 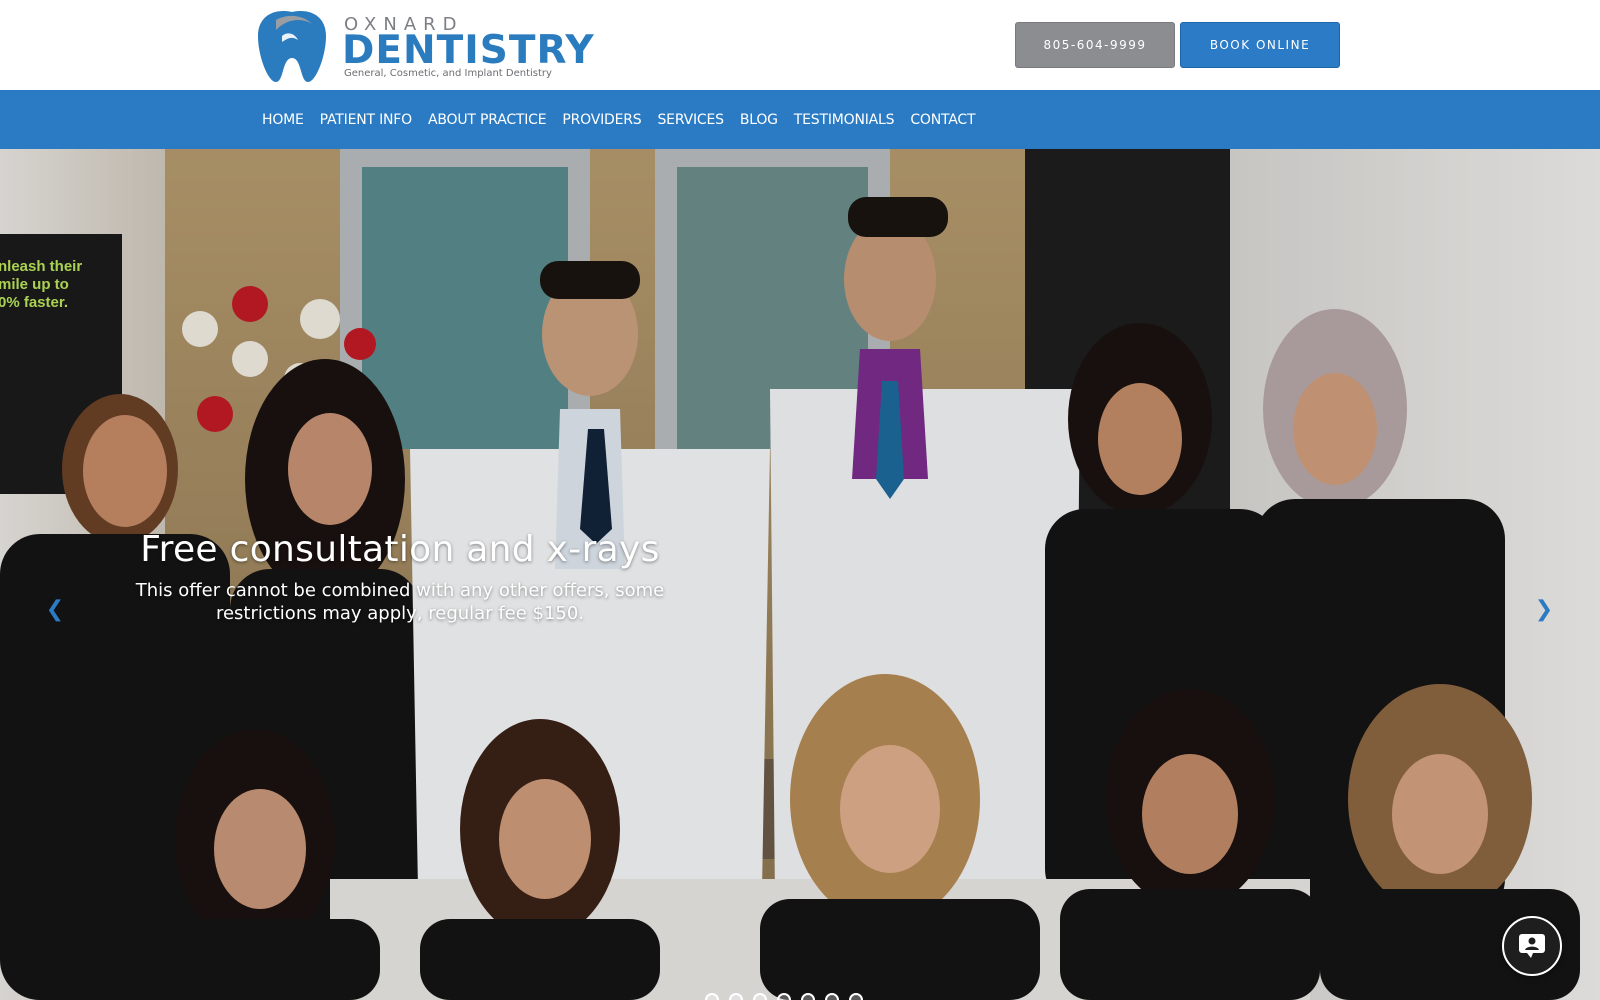 What do you see at coordinates (55, 609) in the screenshot?
I see `chevron-left-icon: ❮` at bounding box center [55, 609].